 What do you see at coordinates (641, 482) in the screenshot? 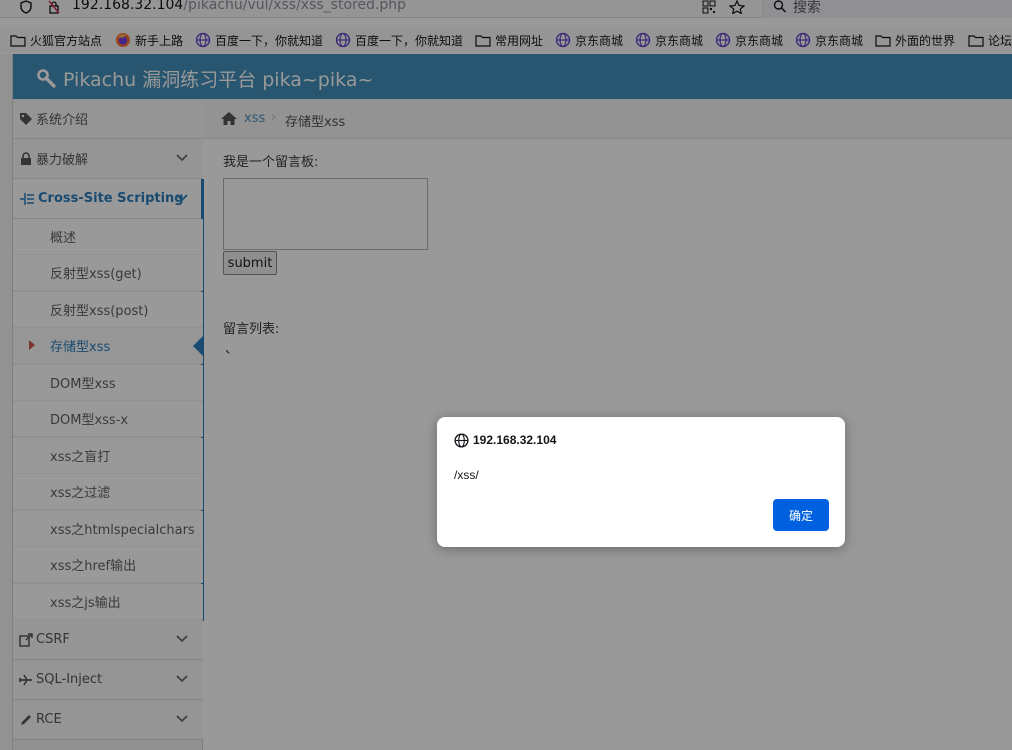
I see `alert-dialog: 192.168.32.104 /xss/ 确定` at bounding box center [641, 482].